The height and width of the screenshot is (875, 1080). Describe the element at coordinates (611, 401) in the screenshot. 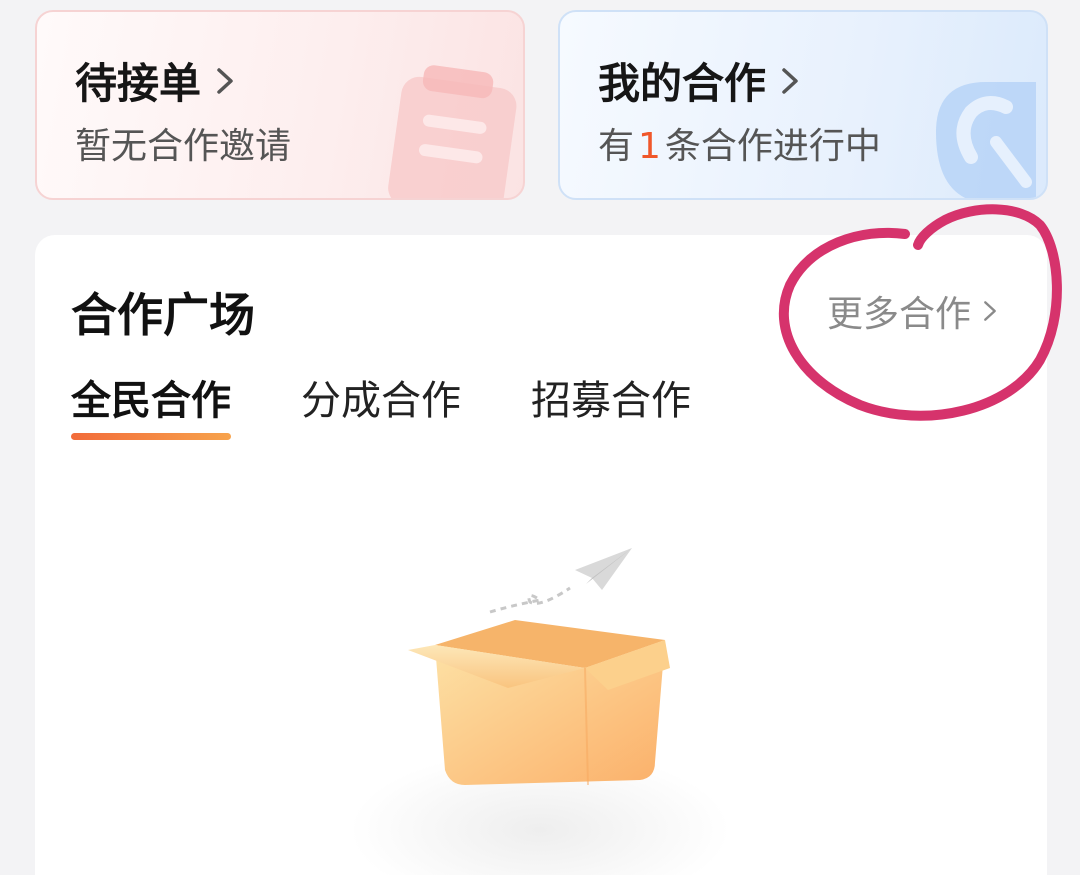

I see `tab-label: 招募合作` at that location.